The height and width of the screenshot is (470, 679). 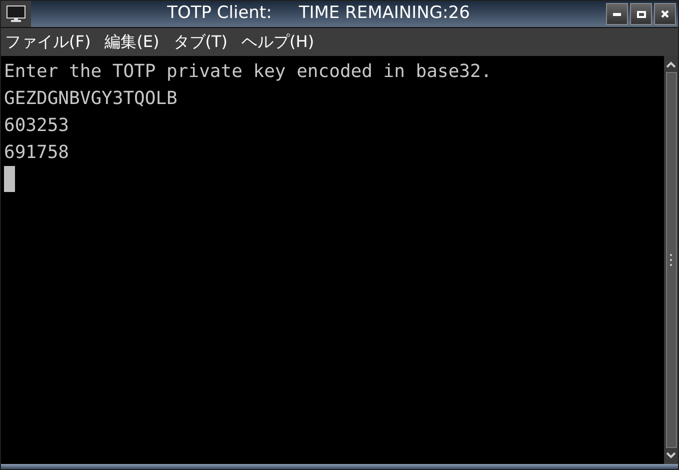 I want to click on minimize-button, so click(x=617, y=14).